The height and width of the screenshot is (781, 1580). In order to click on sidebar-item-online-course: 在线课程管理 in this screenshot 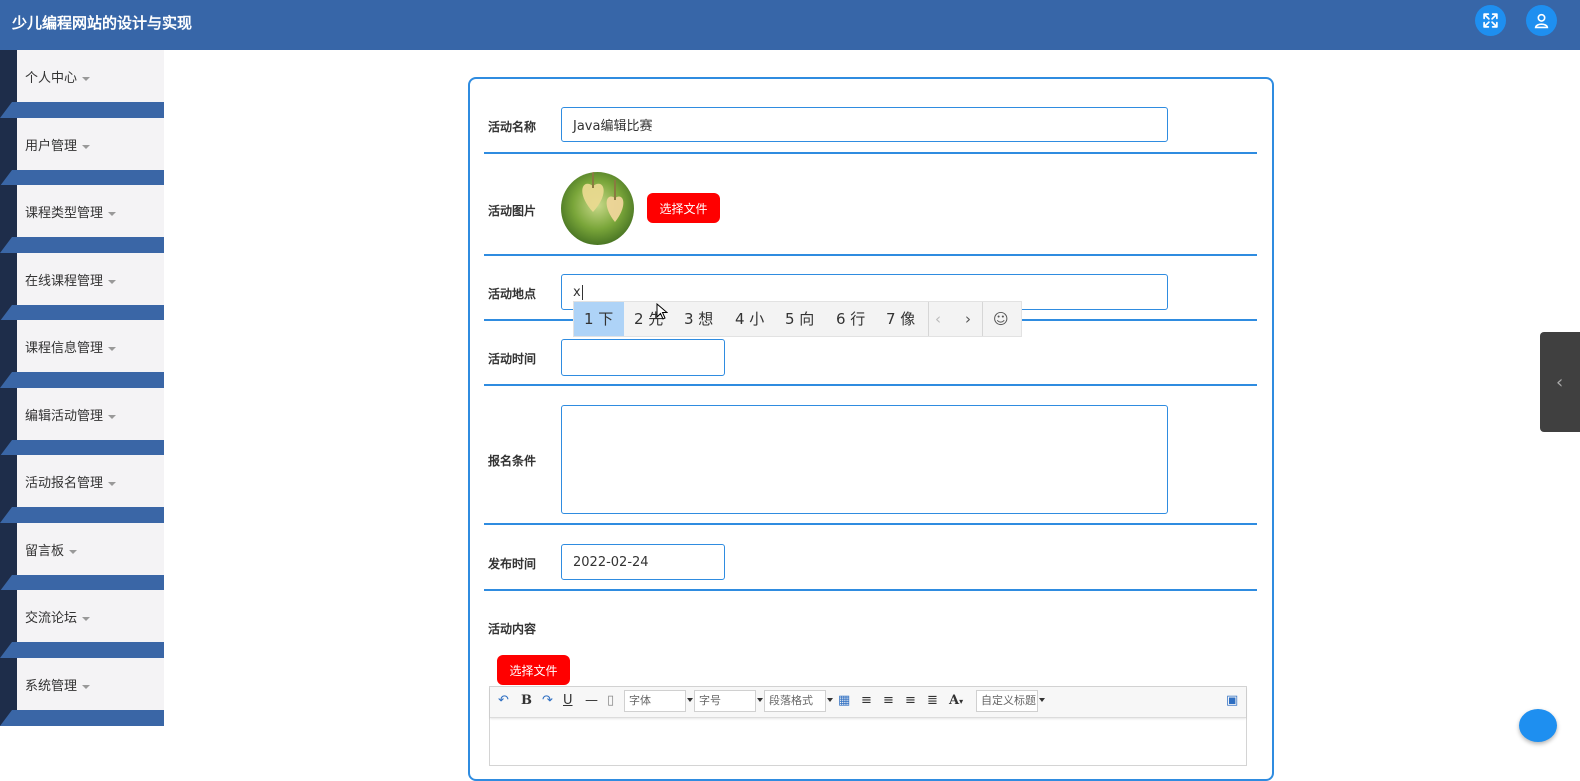, I will do `click(82, 287)`.